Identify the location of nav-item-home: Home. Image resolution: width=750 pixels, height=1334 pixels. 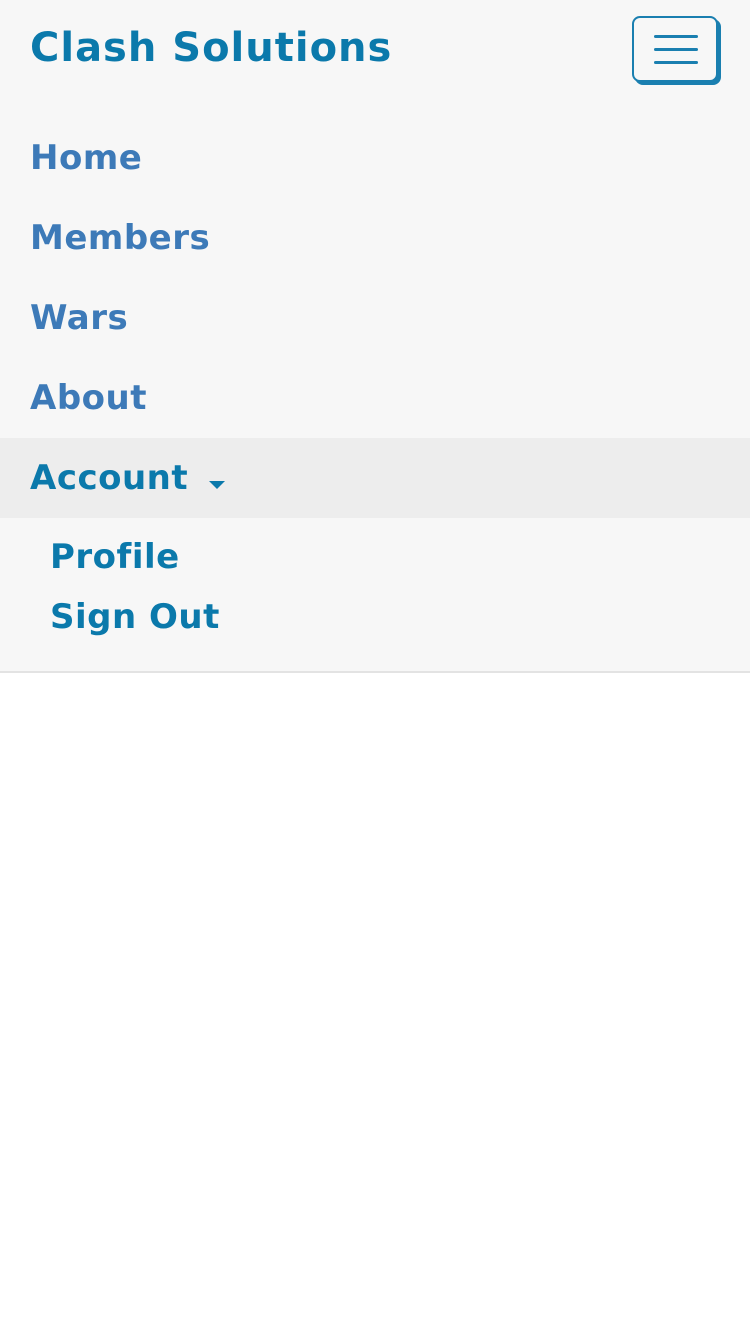
(375, 158).